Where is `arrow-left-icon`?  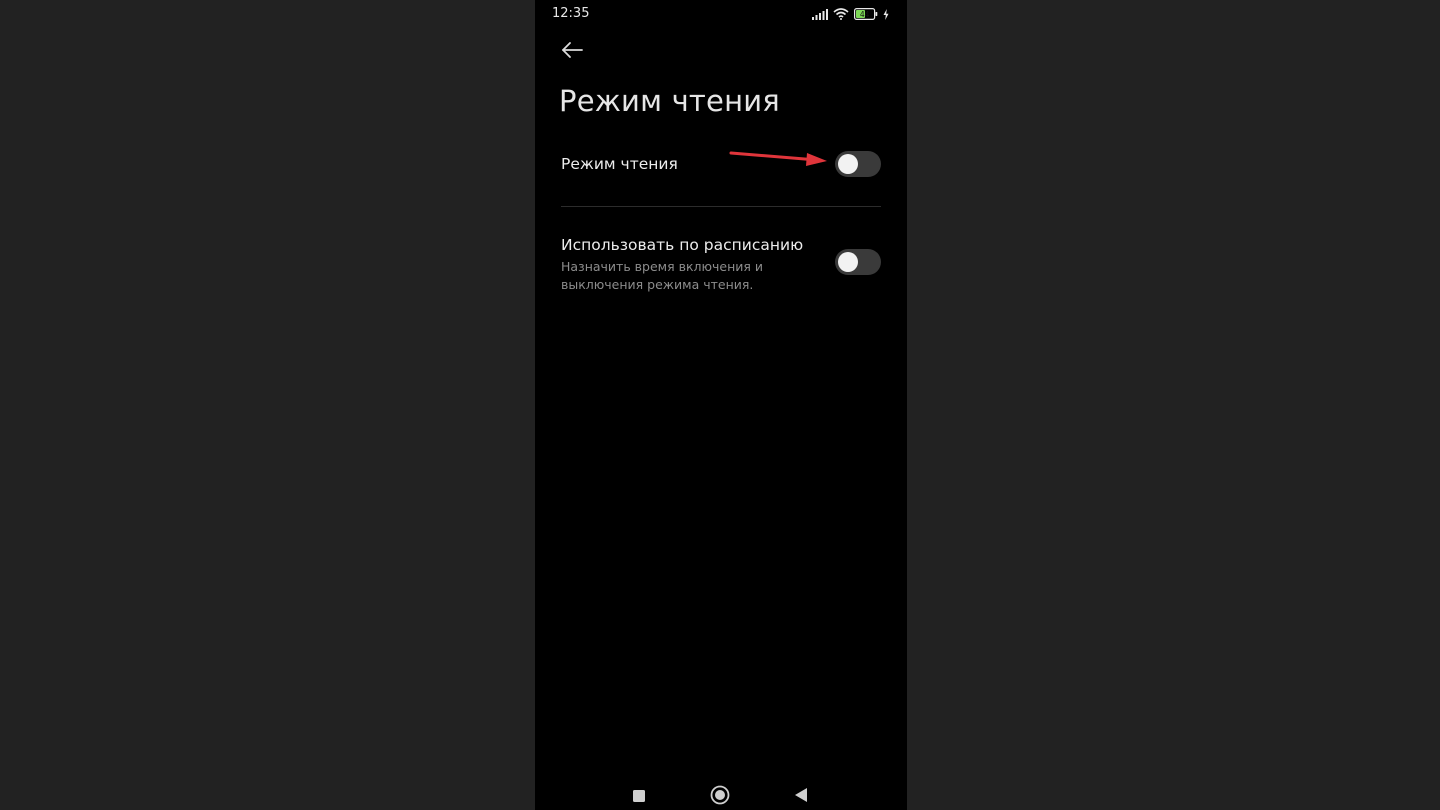
arrow-left-icon is located at coordinates (572, 52).